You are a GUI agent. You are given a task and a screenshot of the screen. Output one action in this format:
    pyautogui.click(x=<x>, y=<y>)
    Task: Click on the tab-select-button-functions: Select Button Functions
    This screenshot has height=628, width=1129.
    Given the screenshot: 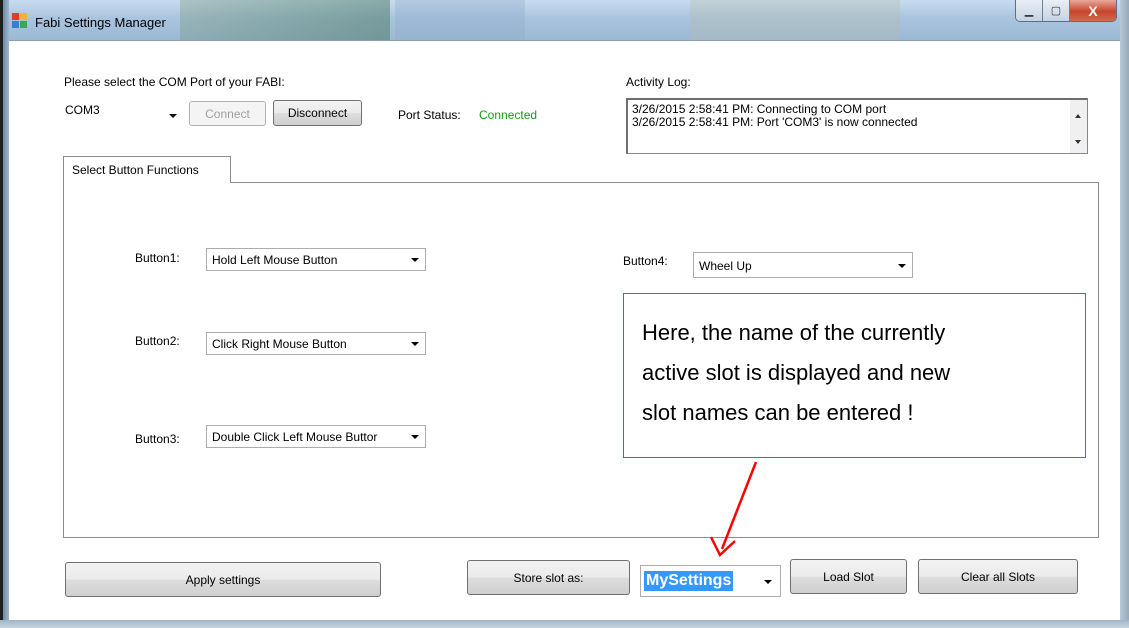 What is the action you would take?
    pyautogui.click(x=147, y=169)
    